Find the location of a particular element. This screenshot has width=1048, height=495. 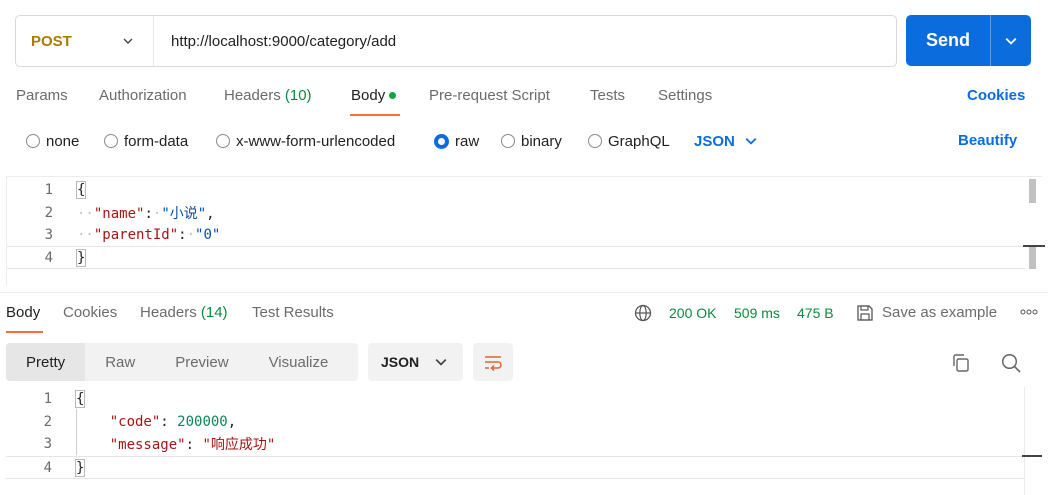

tab-pre-request-script: Pre-request Script is located at coordinates (489, 95).